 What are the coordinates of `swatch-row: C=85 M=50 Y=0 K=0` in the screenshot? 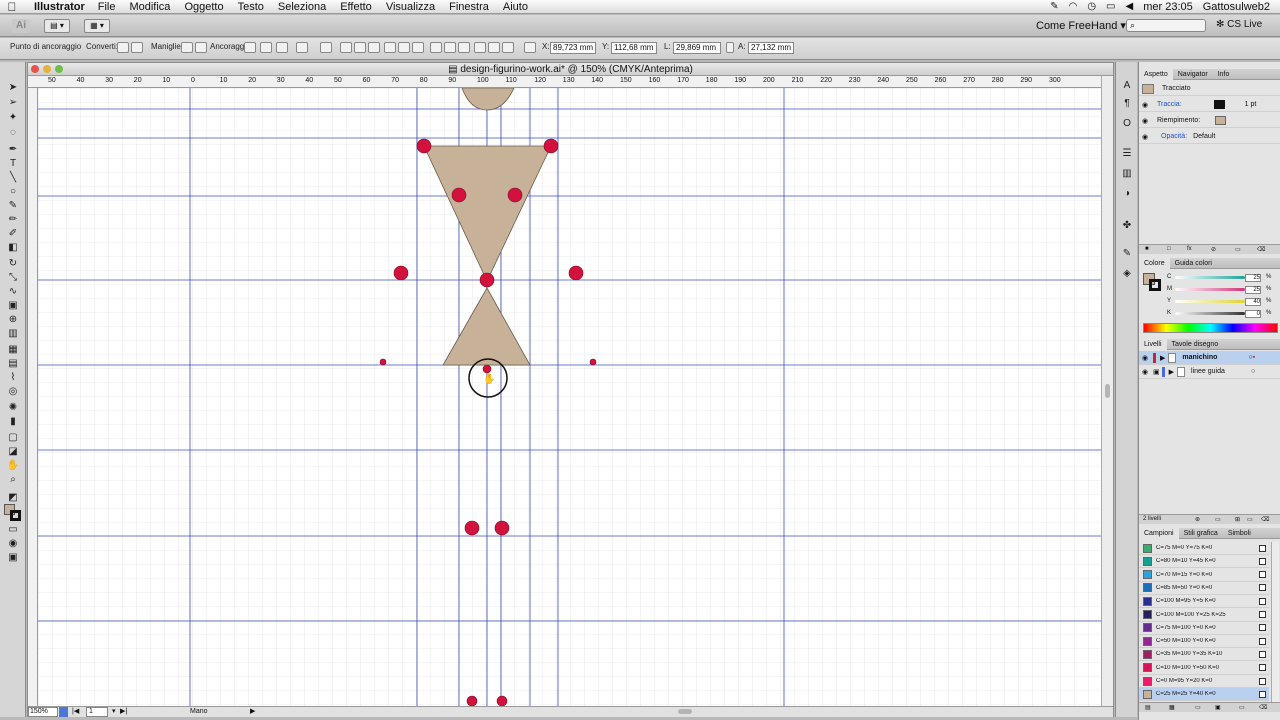 It's located at (1204, 588).